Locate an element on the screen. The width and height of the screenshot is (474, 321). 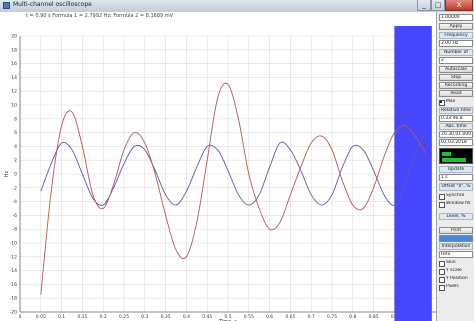
x-tick-label: 0.1 is located at coordinates (61, 317).